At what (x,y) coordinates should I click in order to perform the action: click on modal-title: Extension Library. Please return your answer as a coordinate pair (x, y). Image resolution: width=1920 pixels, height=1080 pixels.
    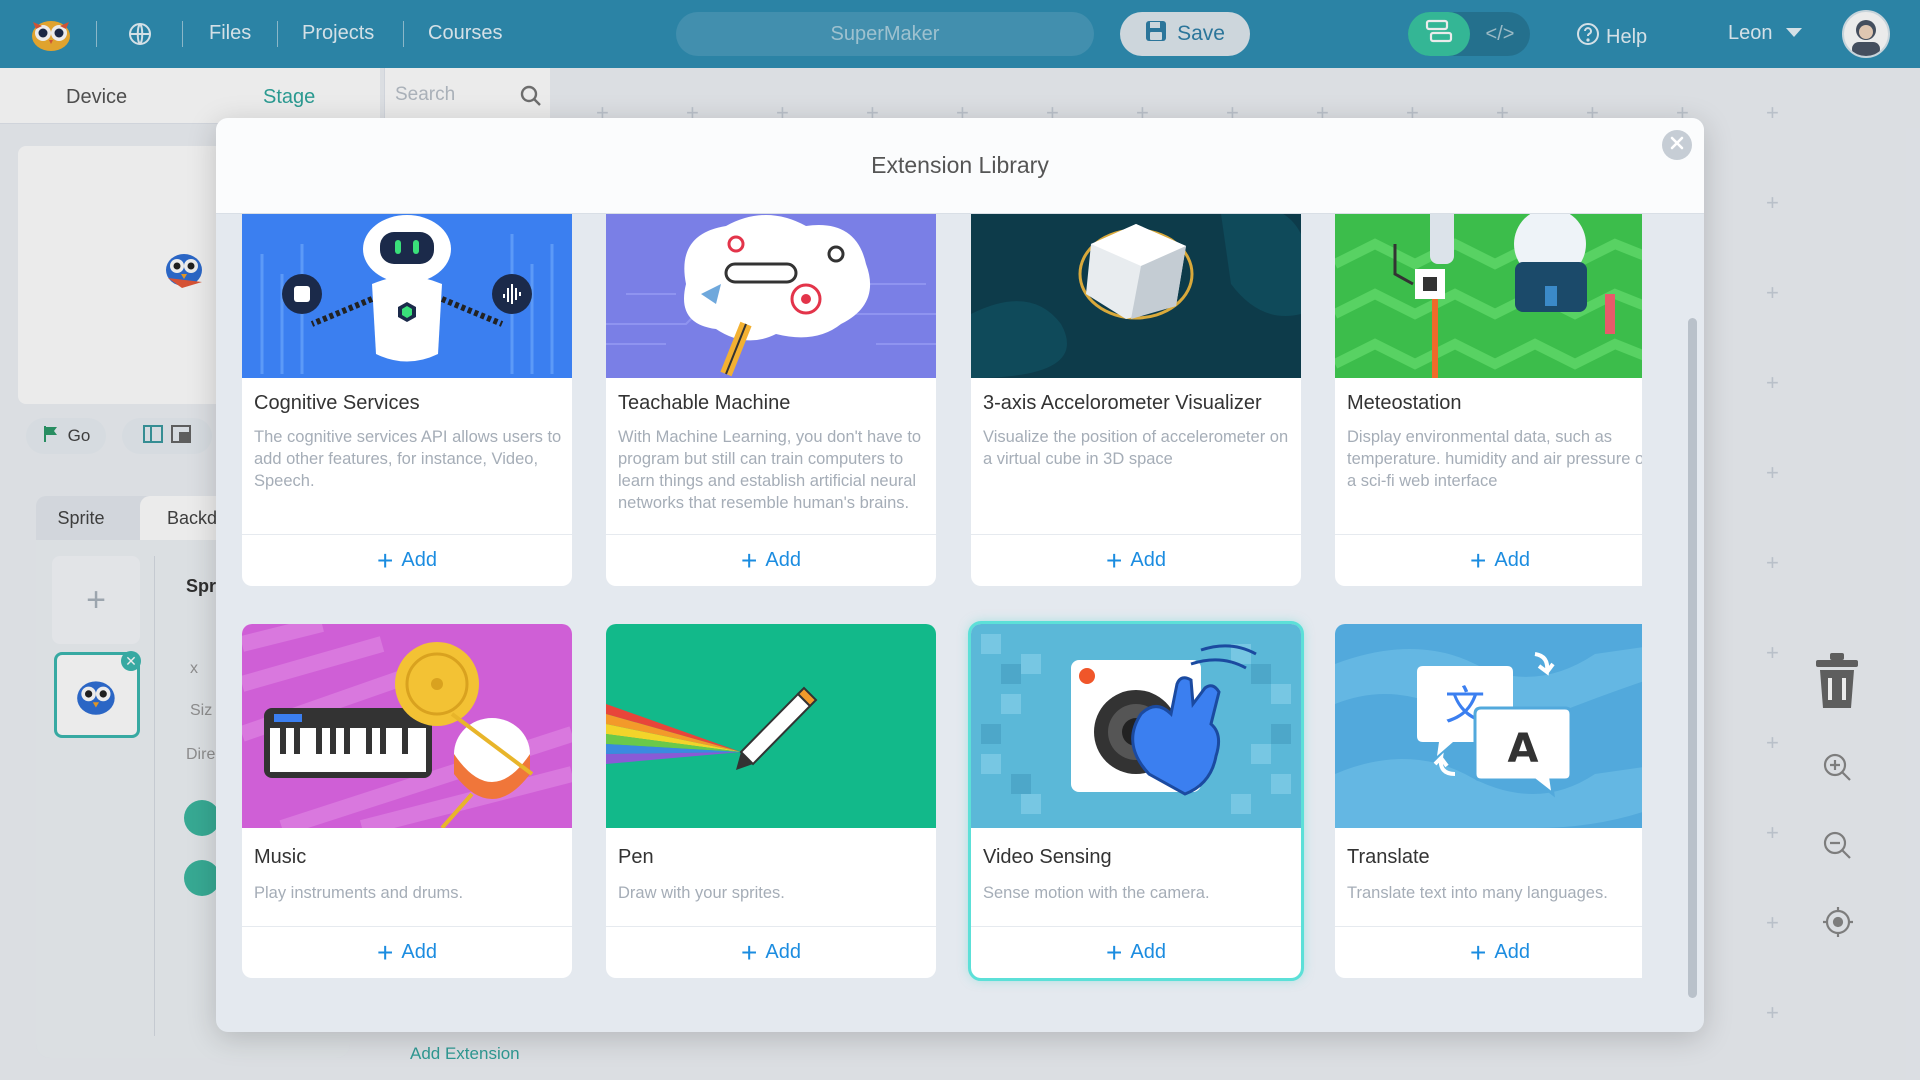
    Looking at the image, I should click on (960, 165).